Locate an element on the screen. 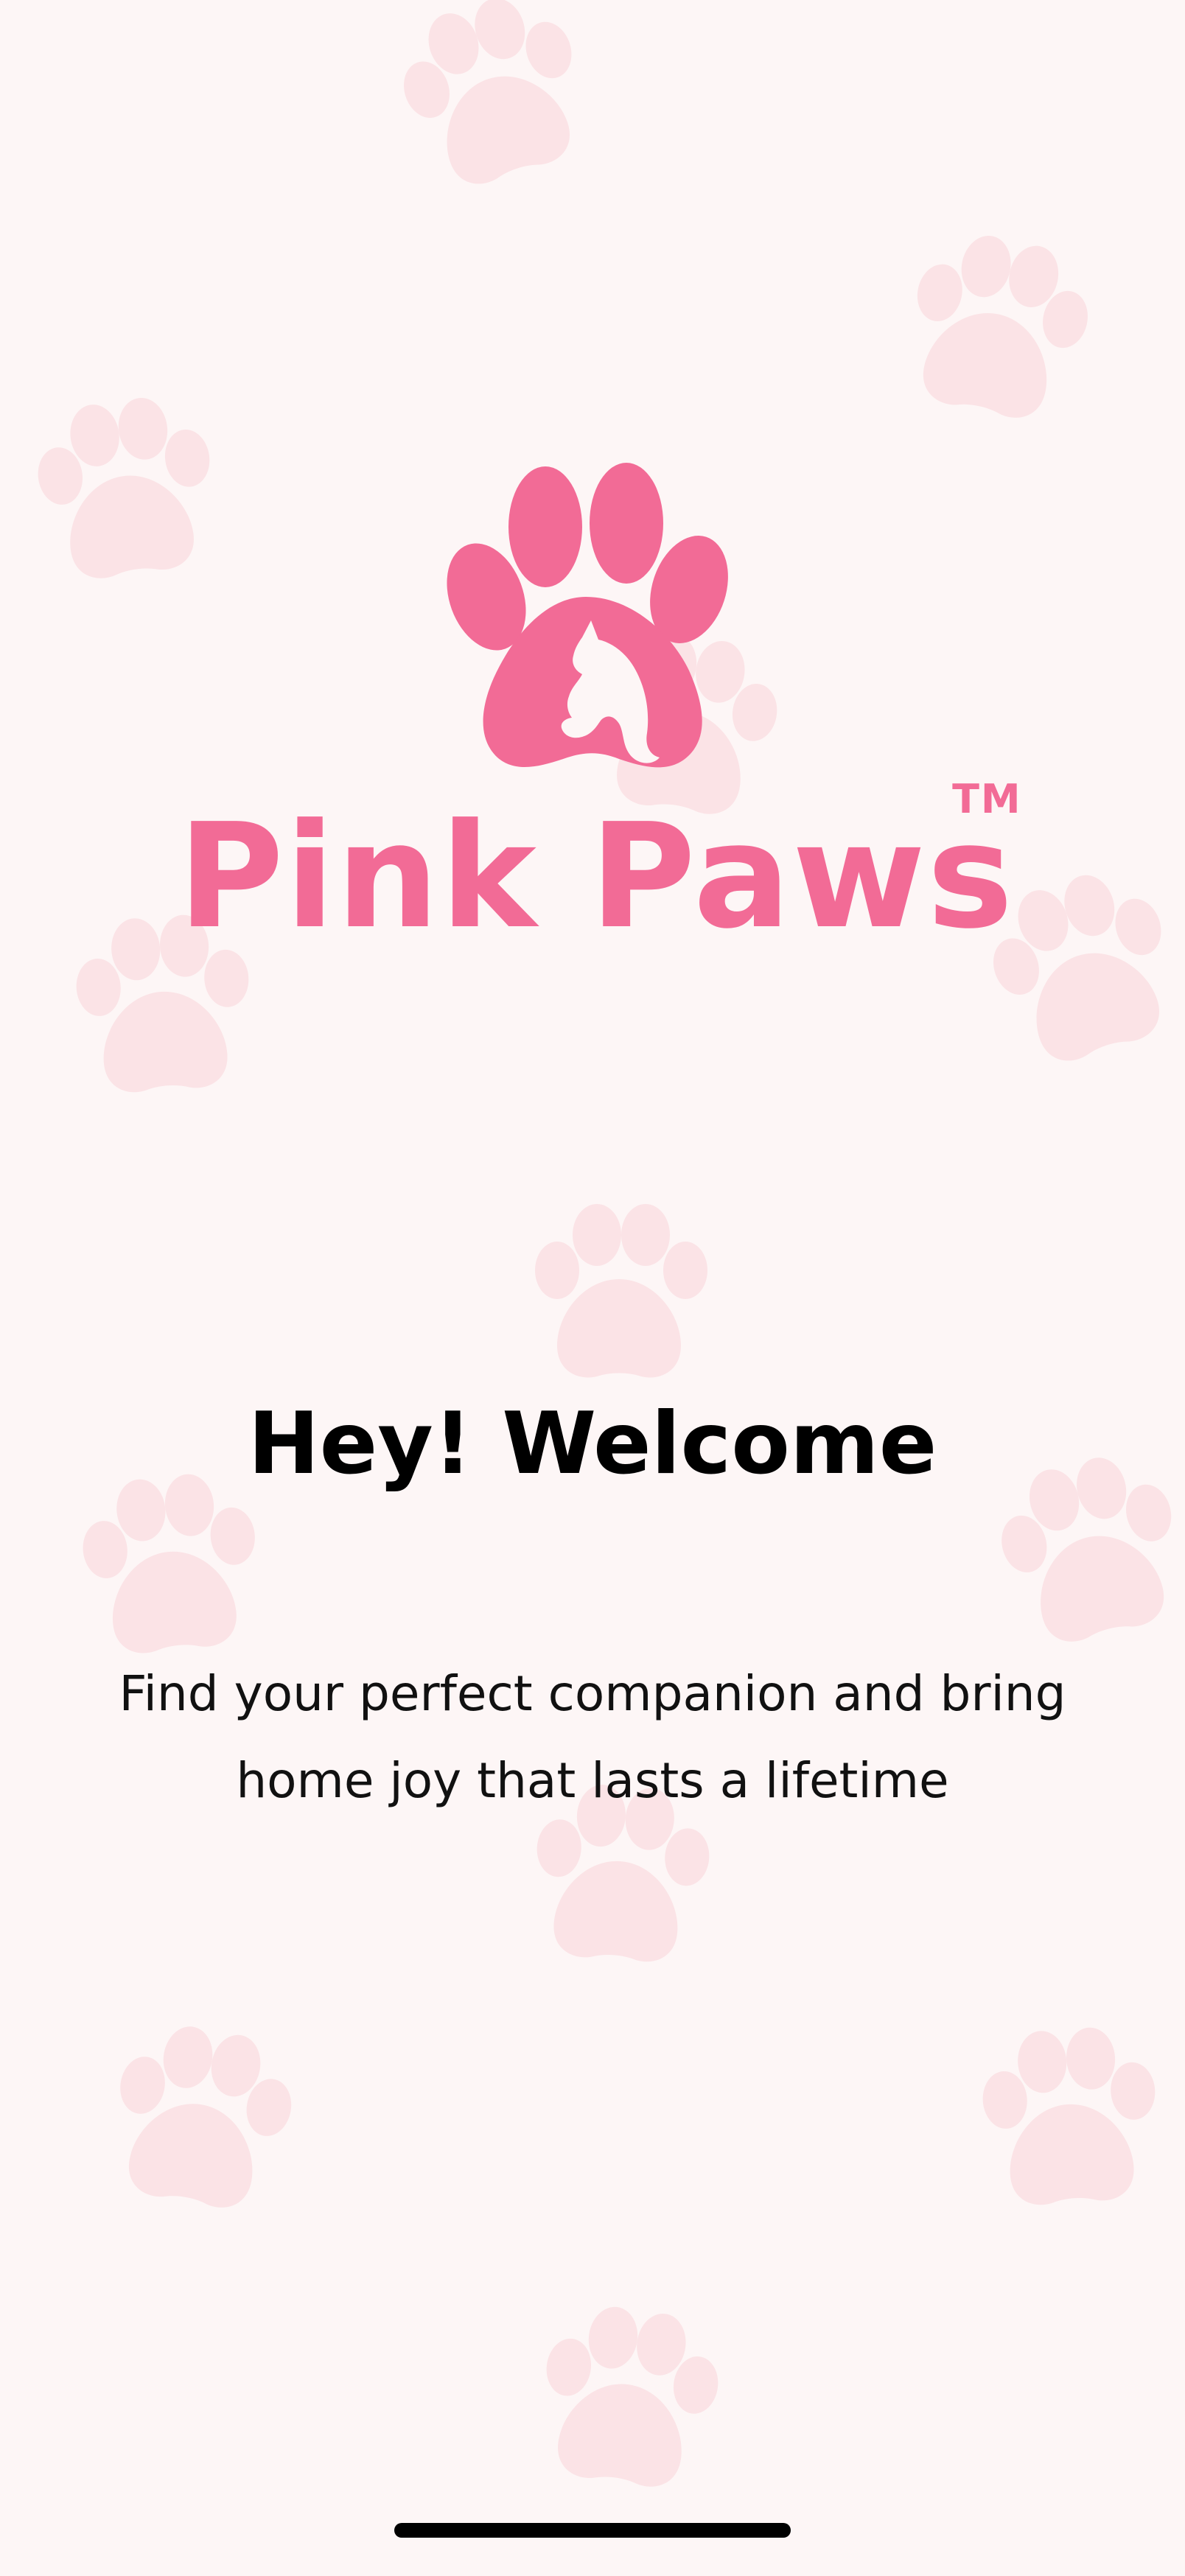 The image size is (1185, 2576). home-indicator is located at coordinates (592, 2530).